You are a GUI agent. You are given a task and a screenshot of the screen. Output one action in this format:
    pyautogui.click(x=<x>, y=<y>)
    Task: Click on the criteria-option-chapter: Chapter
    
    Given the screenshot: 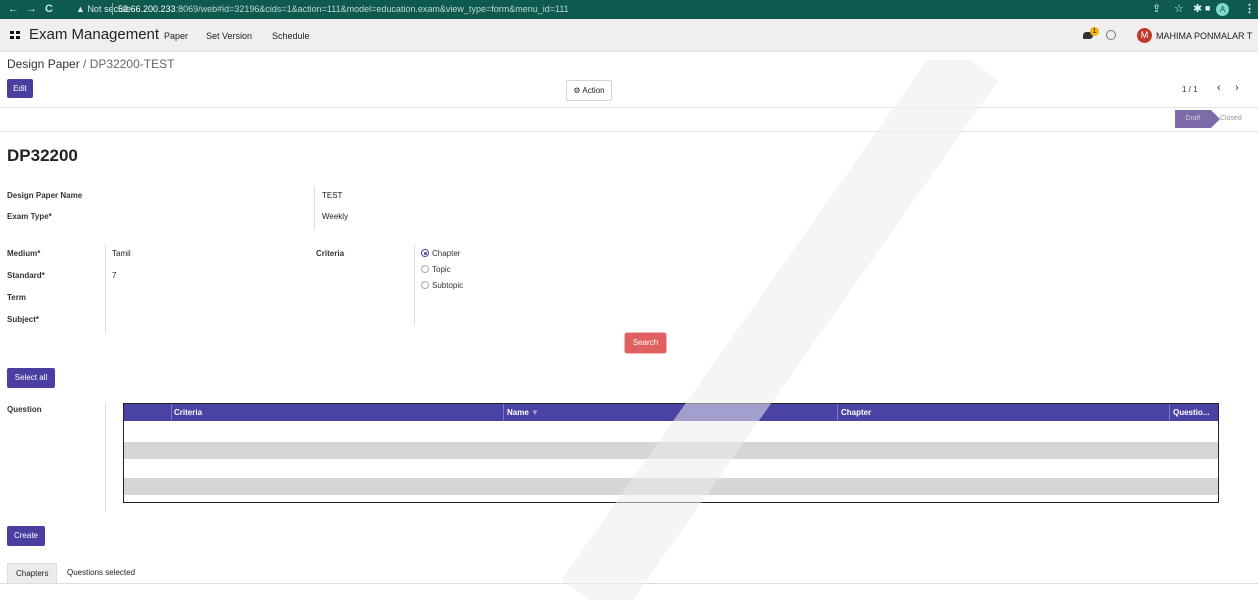 What is the action you would take?
    pyautogui.click(x=446, y=253)
    